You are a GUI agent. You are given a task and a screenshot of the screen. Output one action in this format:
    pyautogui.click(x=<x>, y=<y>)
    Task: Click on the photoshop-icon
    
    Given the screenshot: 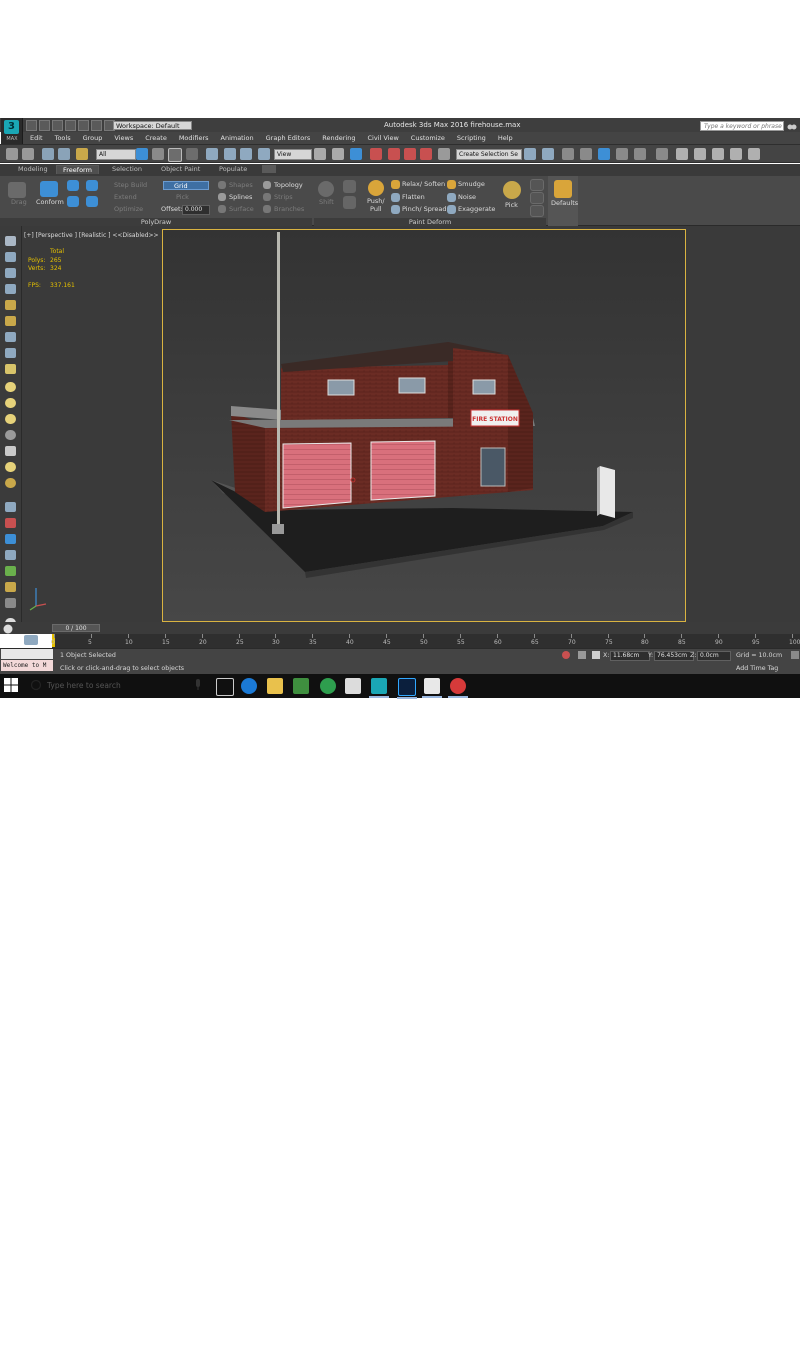 What is the action you would take?
    pyautogui.click(x=407, y=688)
    